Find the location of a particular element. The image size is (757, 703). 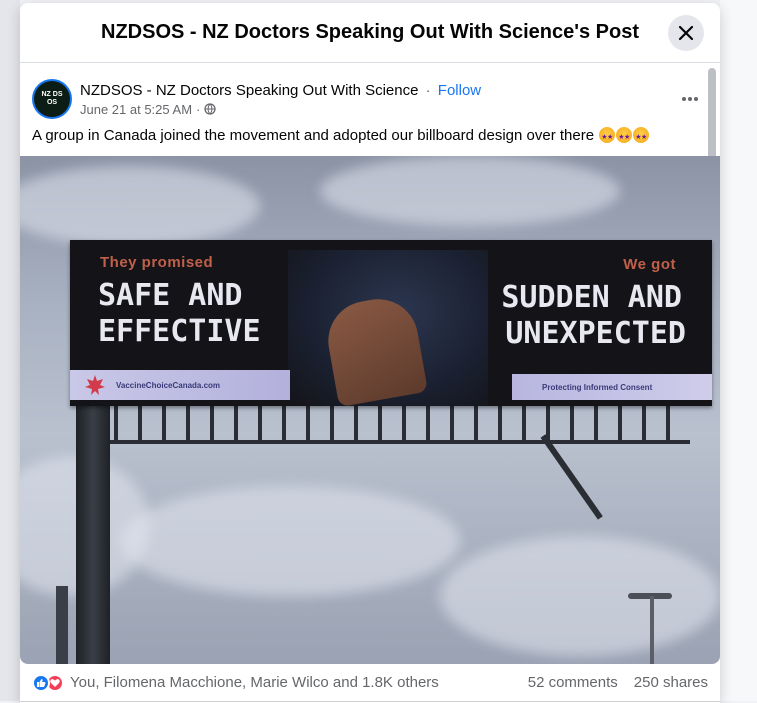

like-reaction-icon is located at coordinates (41, 682).